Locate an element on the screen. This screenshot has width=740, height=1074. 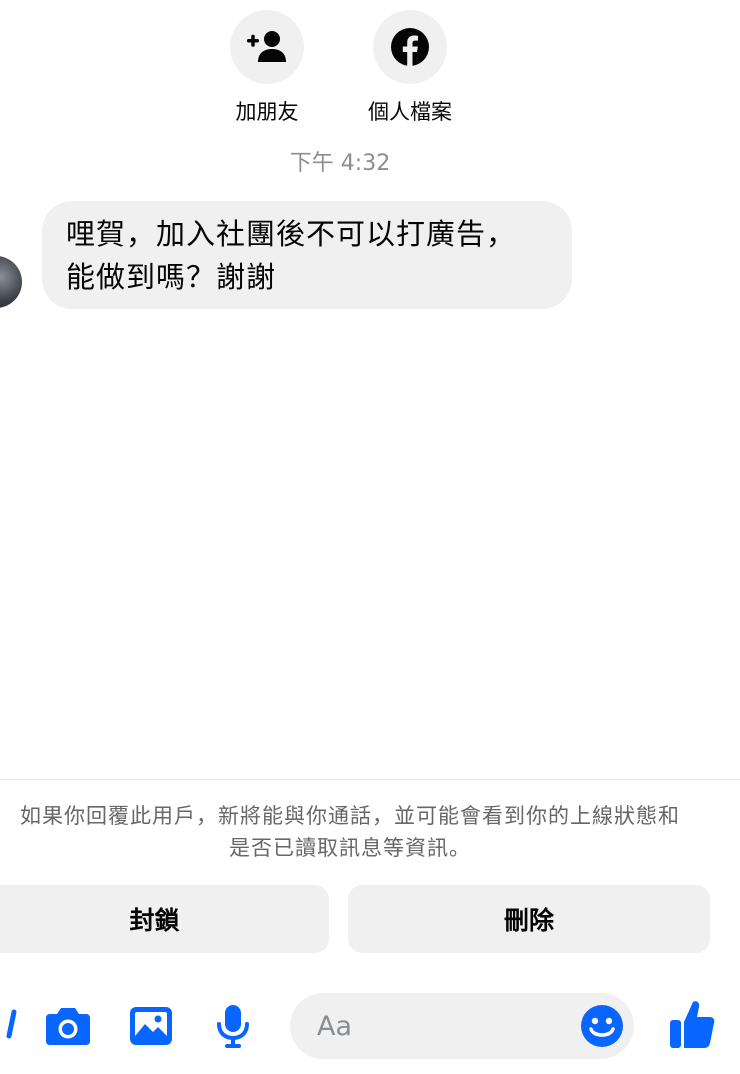
add-friend-button is located at coordinates (267, 47).